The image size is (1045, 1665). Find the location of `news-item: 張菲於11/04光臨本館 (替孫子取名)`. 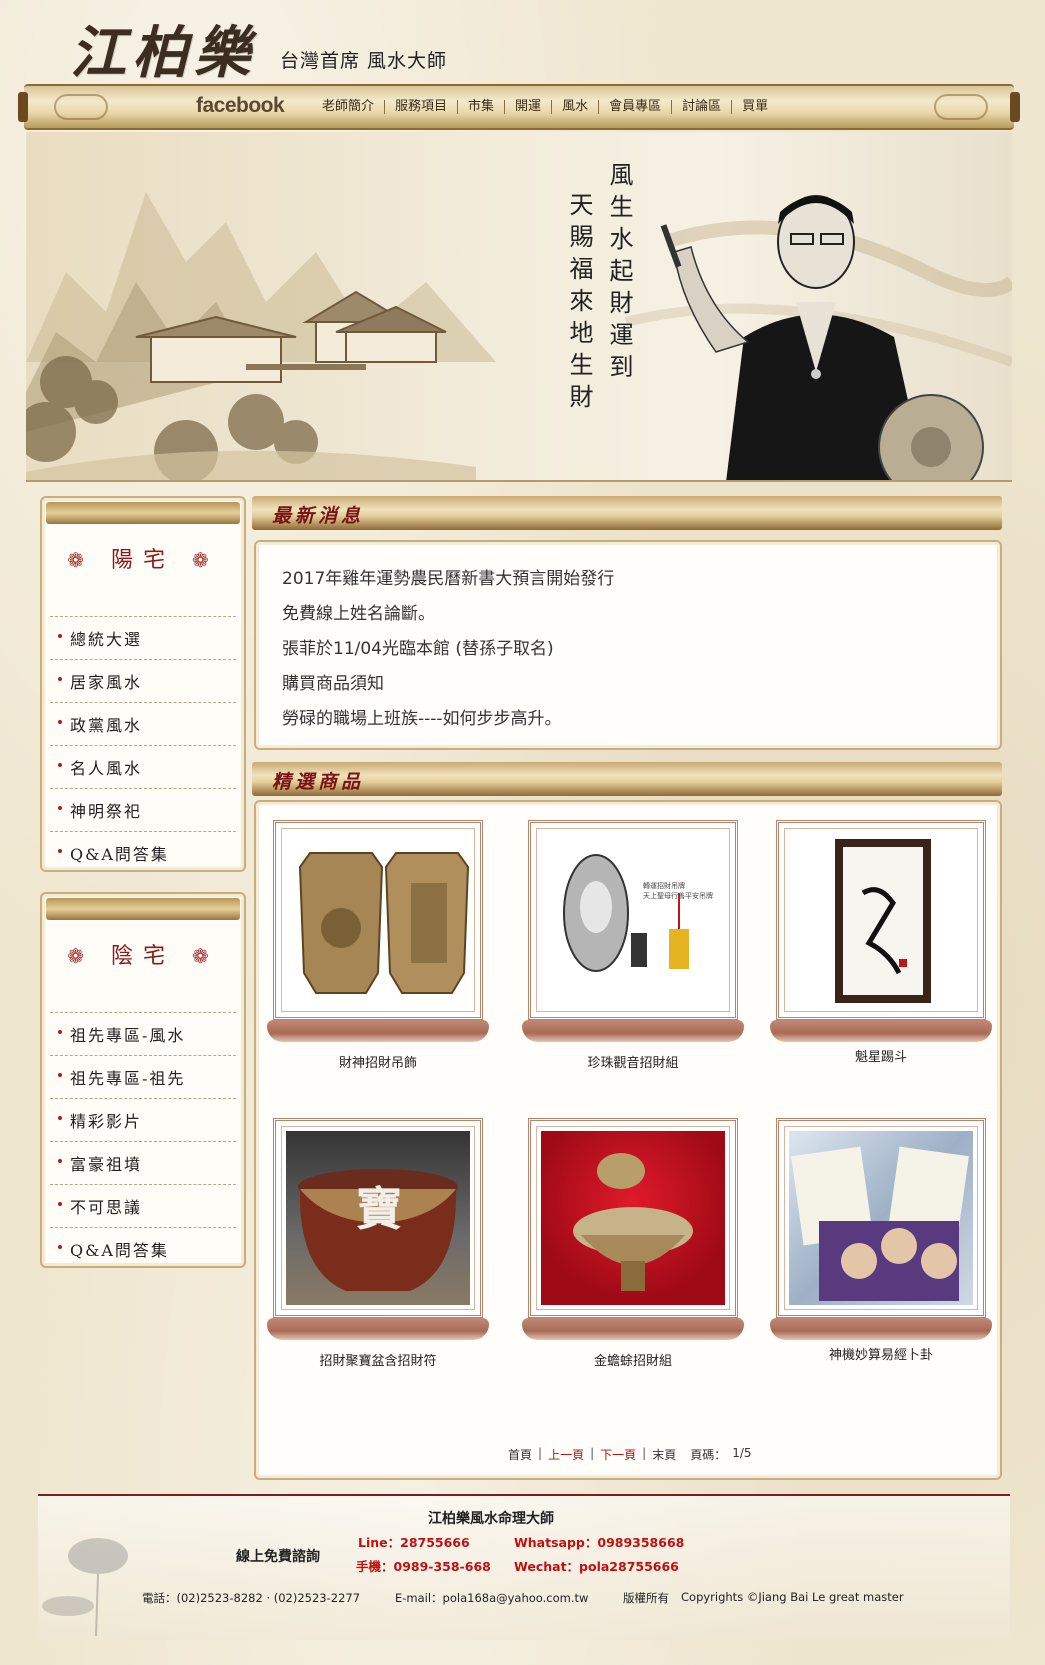

news-item: 張菲於11/04光臨本館 (替孫子取名) is located at coordinates (628, 649).